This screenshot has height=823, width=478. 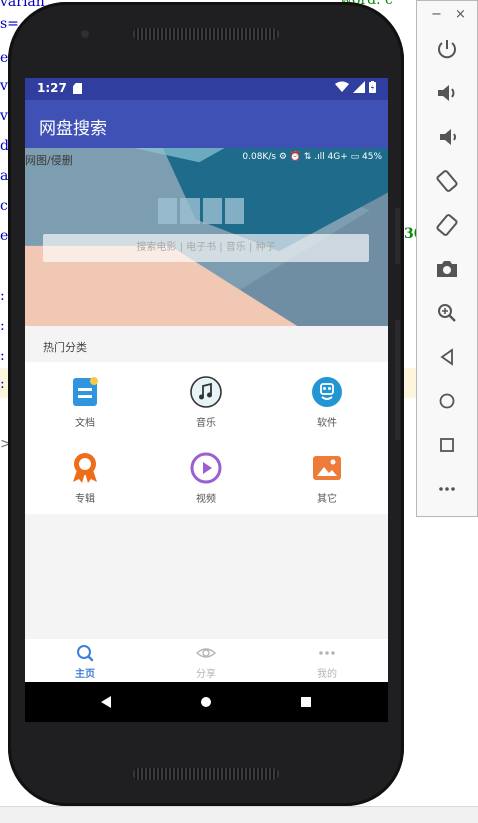 I want to click on category-header-label: 热门分类, so click(x=65, y=347).